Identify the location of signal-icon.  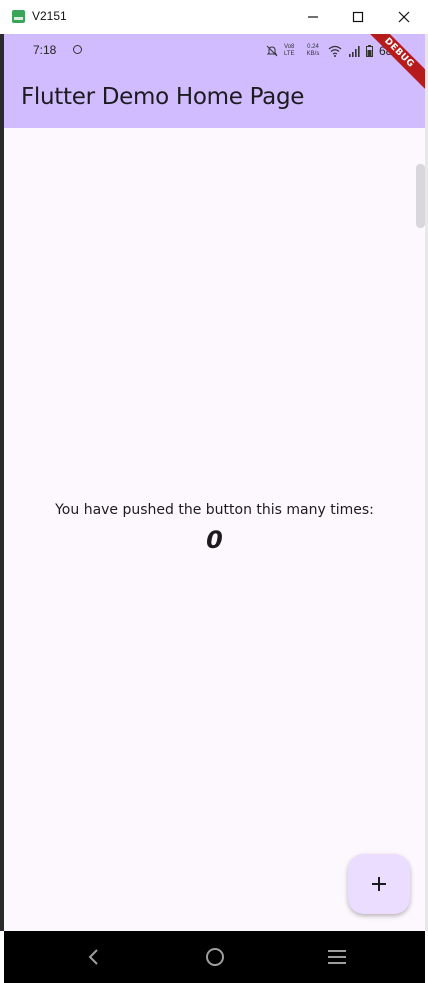
(354, 51).